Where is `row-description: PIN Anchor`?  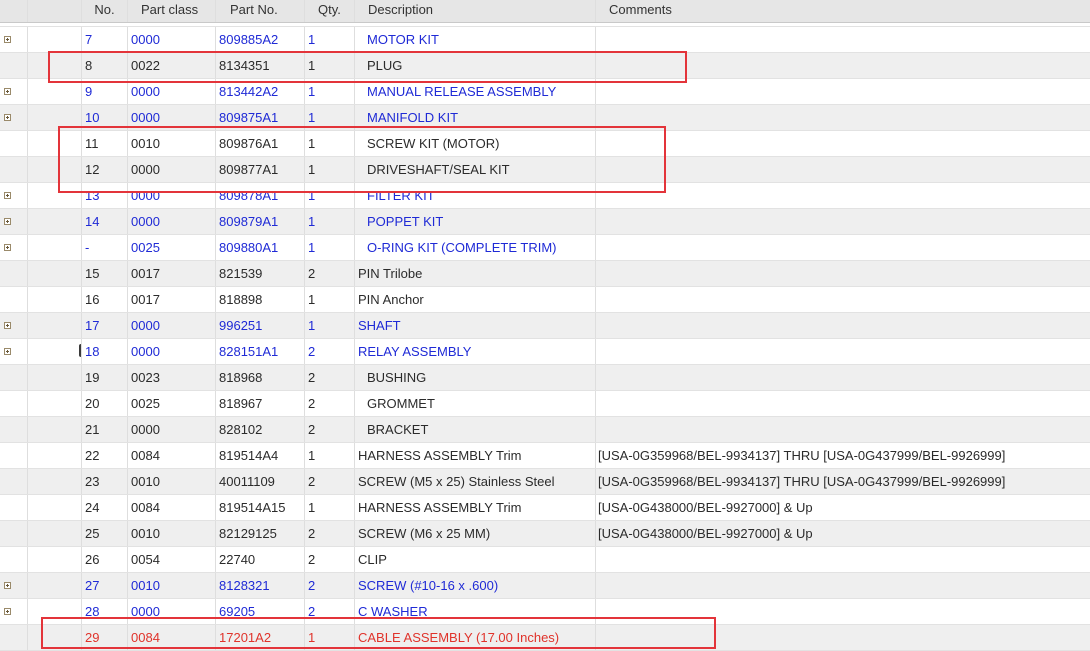 row-description: PIN Anchor is located at coordinates (475, 299).